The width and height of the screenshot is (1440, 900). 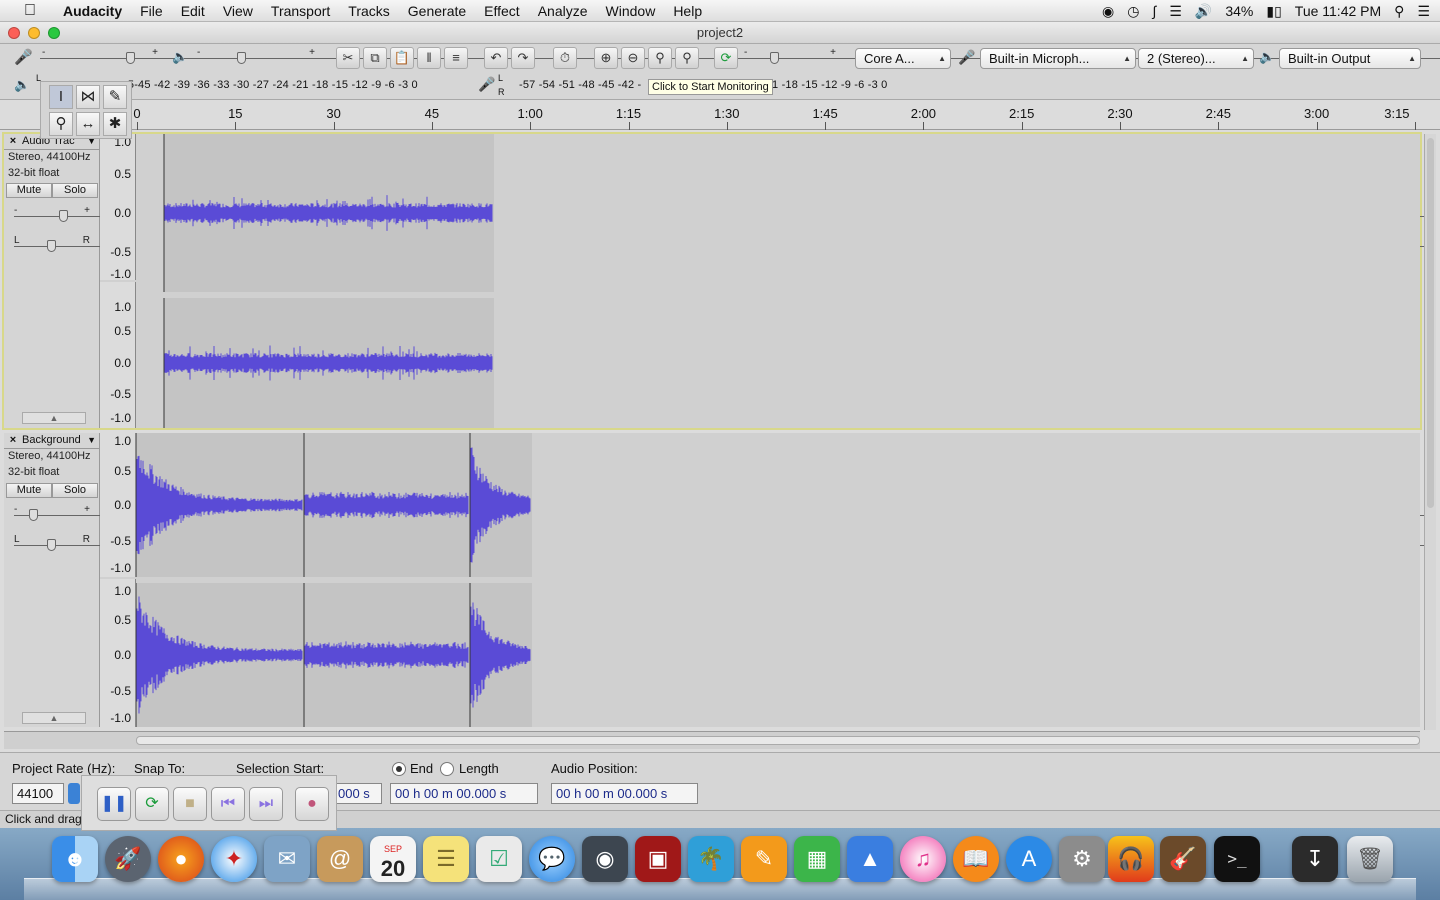 I want to click on reminders-icon: ☑, so click(x=499, y=859).